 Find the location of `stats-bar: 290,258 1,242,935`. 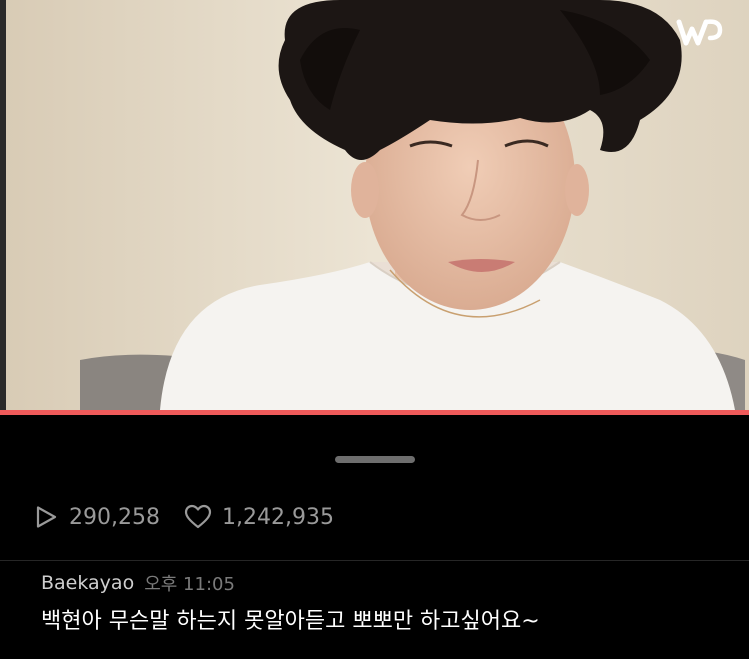

stats-bar: 290,258 1,242,935 is located at coordinates (183, 517).